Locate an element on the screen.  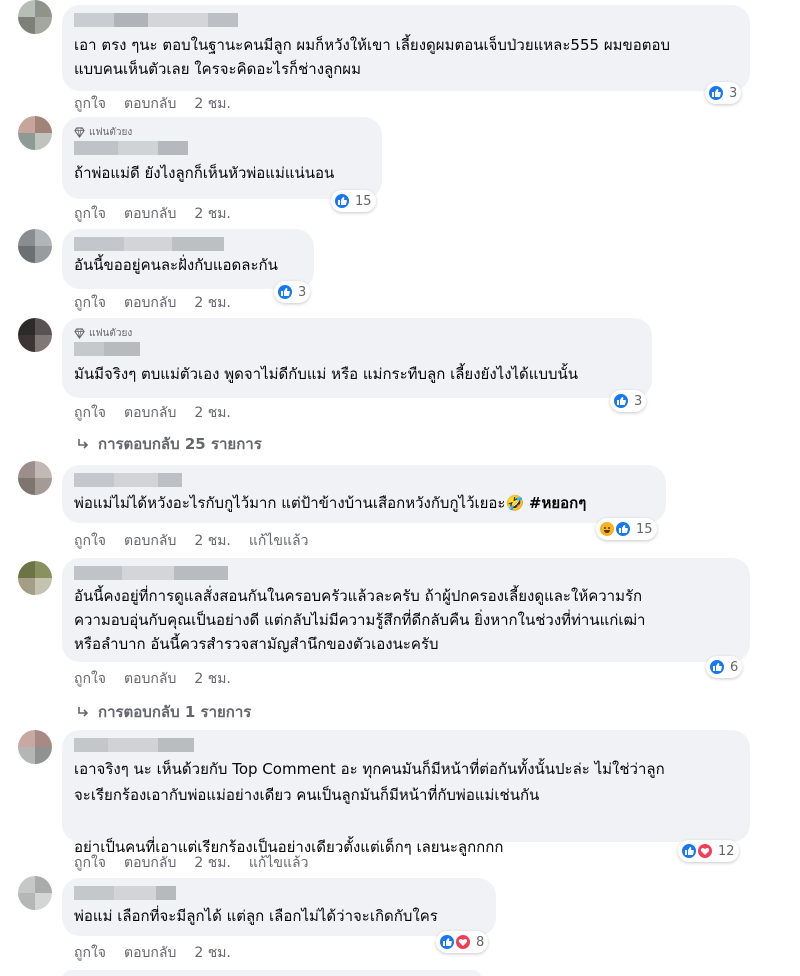
reaction-count: 6 is located at coordinates (734, 667).